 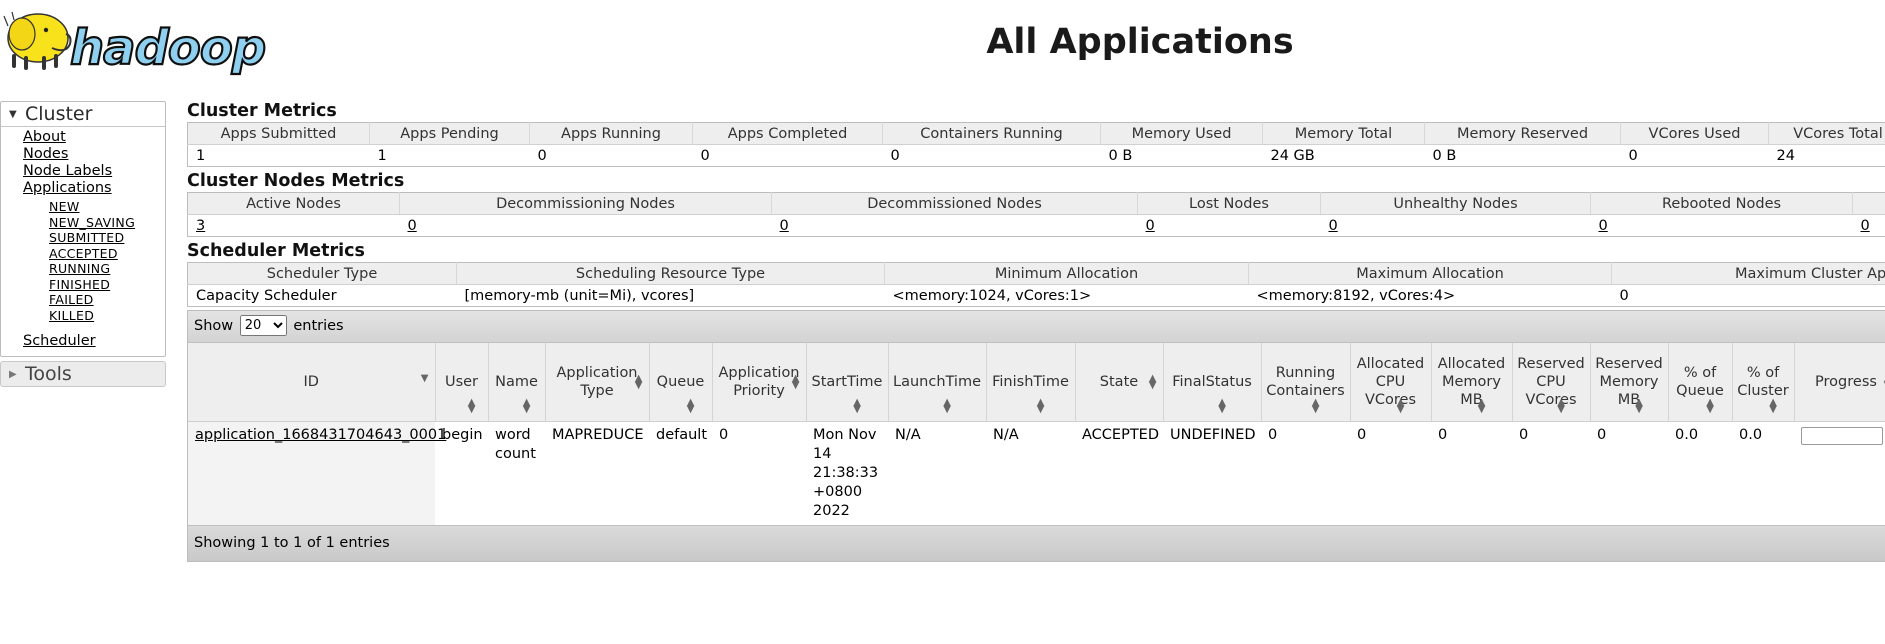 I want to click on nm-active-nodes-link: 3, so click(x=200, y=226).